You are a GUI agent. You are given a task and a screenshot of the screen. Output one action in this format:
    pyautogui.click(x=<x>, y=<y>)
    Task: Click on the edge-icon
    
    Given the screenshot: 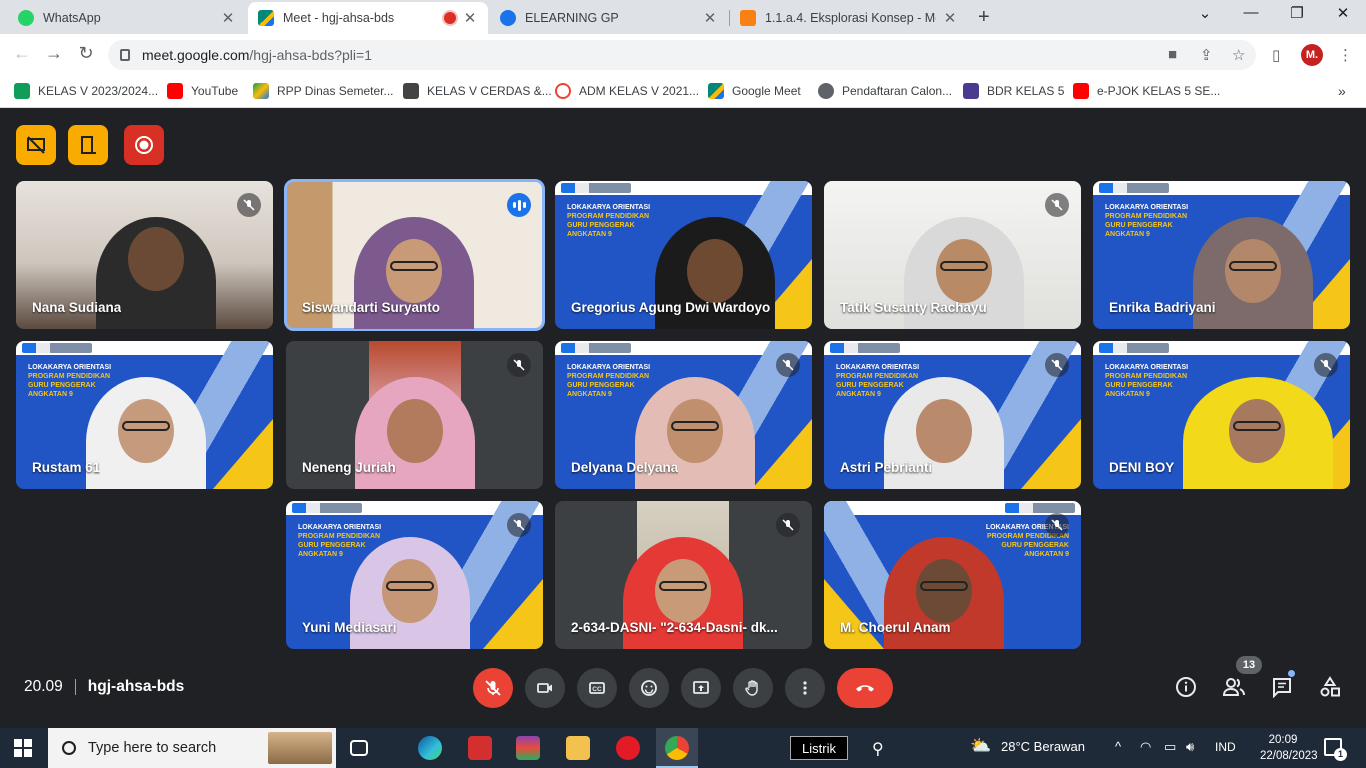 What is the action you would take?
    pyautogui.click(x=430, y=748)
    